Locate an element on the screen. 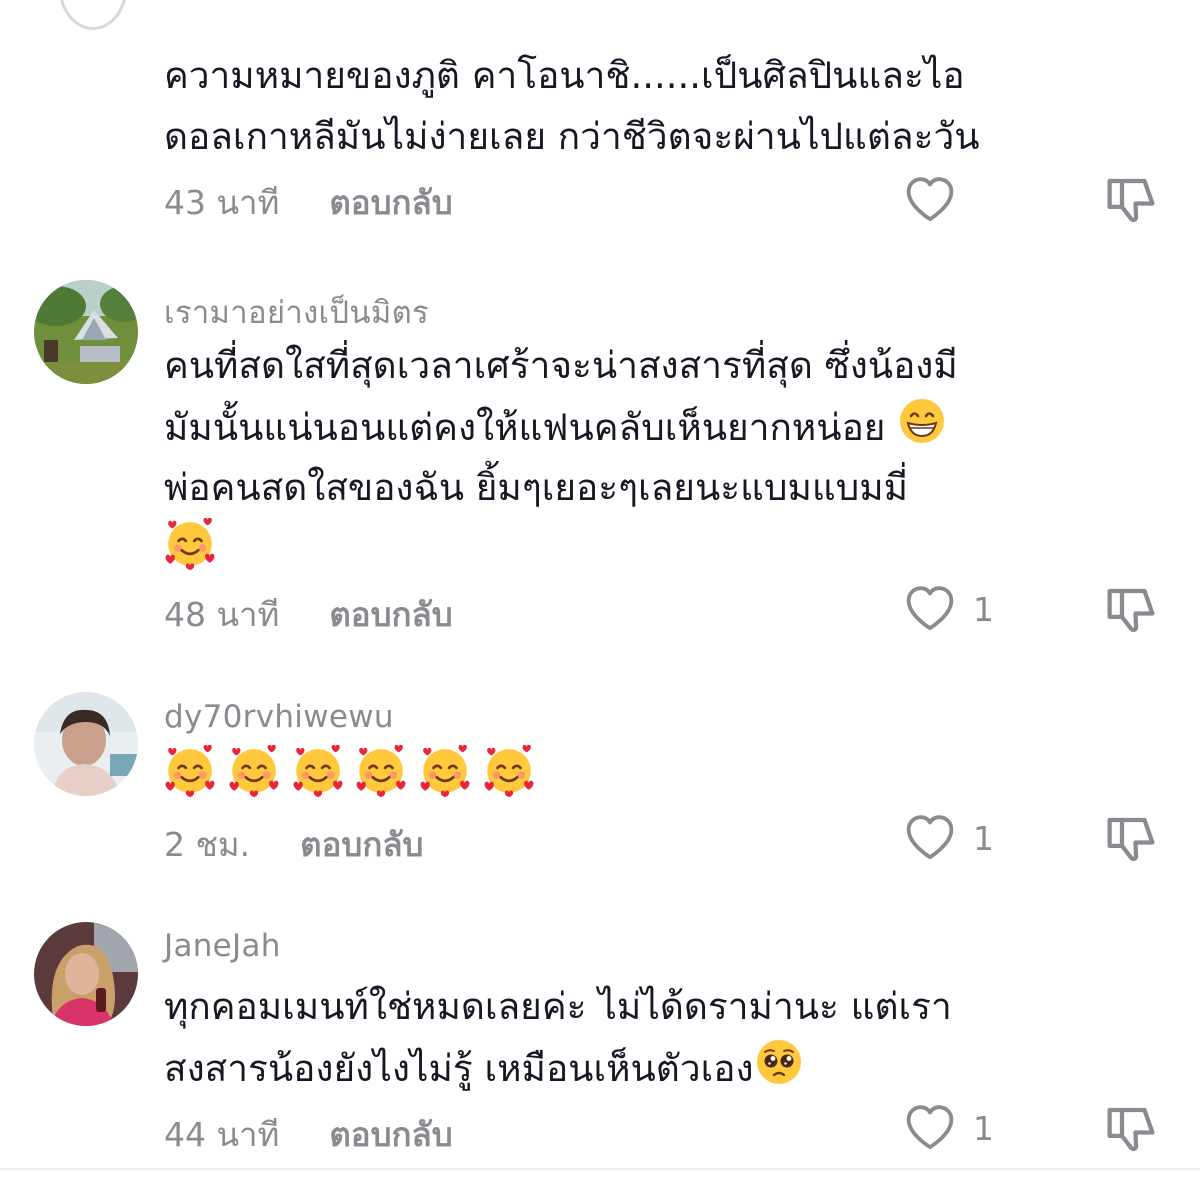  comment-line: สงสารน้องยังไงไม่รู้ เหมือนเห็นตัวเอง is located at coordinates (459, 1068).